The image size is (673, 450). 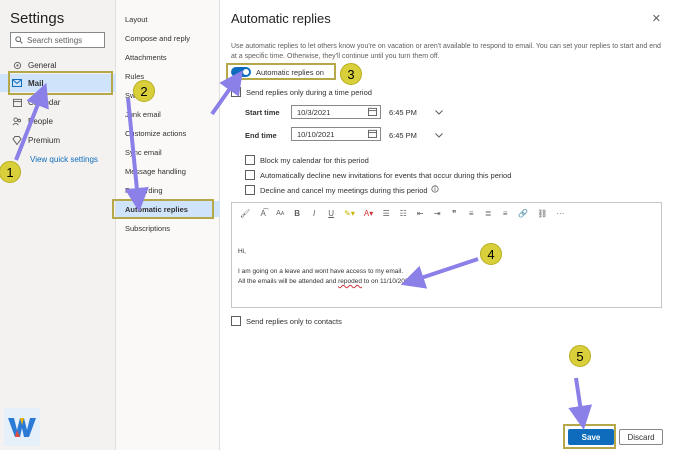 What do you see at coordinates (10, 172) in the screenshot?
I see `annotation-badge-1: 1` at bounding box center [10, 172].